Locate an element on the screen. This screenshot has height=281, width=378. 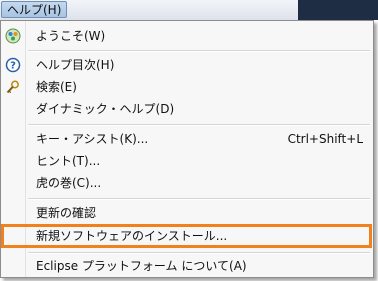
menu-item-label: ようこそ(W) is located at coordinates (71, 36).